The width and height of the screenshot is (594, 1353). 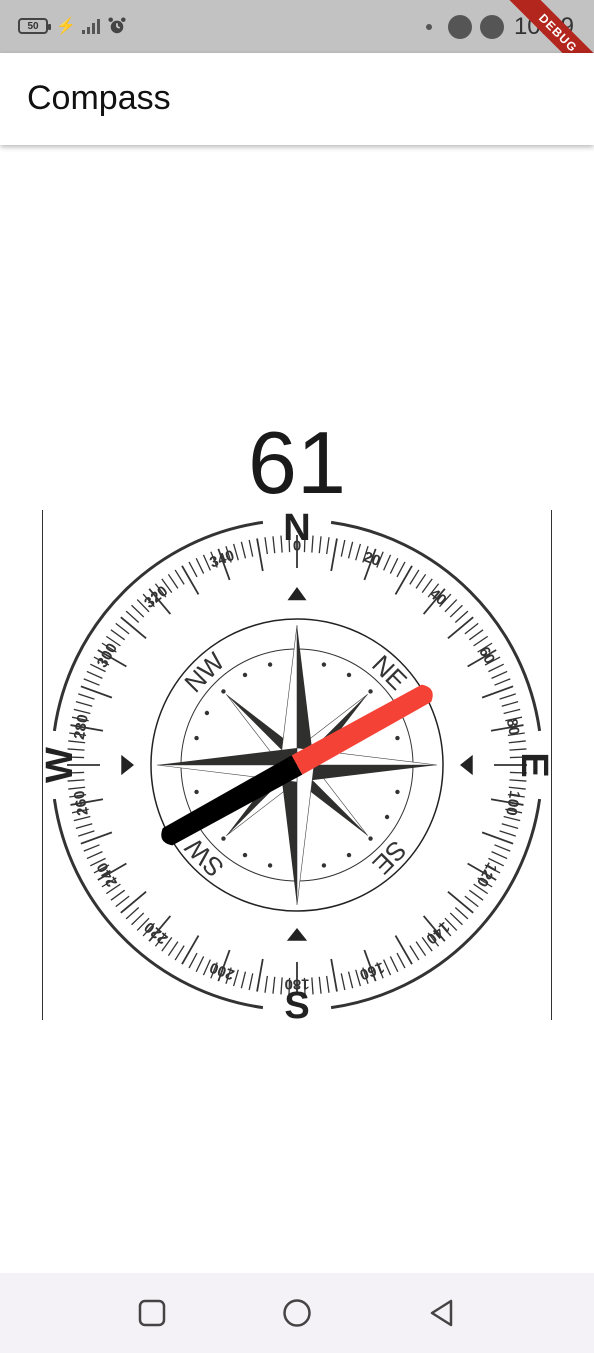 What do you see at coordinates (81, 803) in the screenshot?
I see `degree-label: 260` at bounding box center [81, 803].